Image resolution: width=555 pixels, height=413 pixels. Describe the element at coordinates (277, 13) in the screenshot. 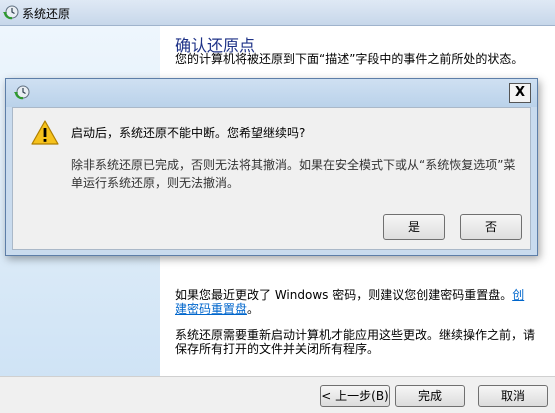

I see `window-titlebar: 系统还原` at that location.